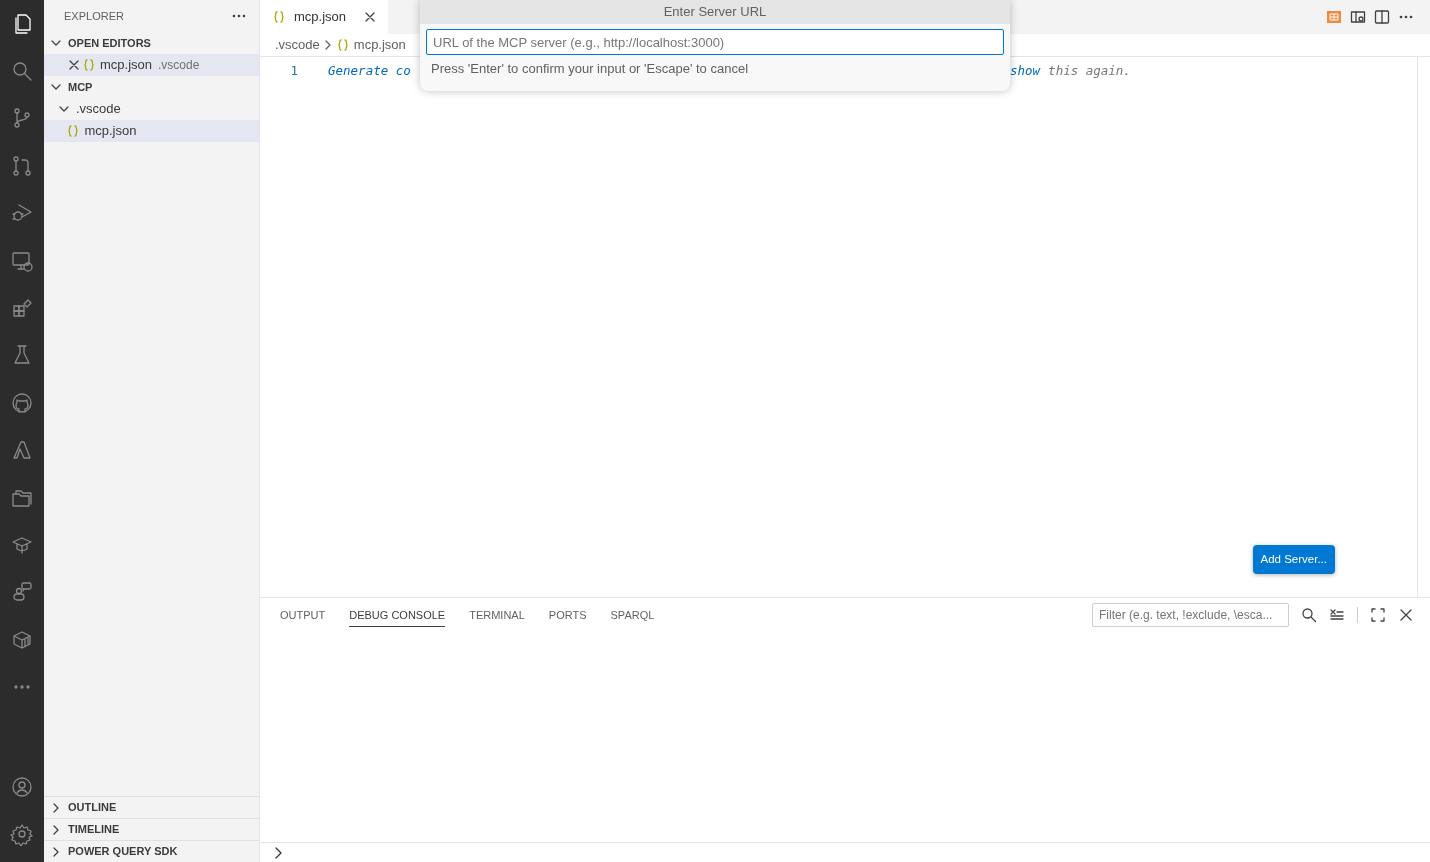  I want to click on file-item: mcp.json .vscode, so click(151, 65).